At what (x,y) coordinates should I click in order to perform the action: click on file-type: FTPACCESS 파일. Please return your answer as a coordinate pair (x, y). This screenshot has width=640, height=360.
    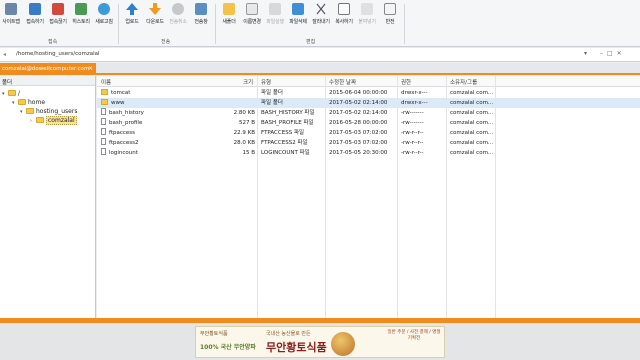
    Looking at the image, I should click on (283, 133).